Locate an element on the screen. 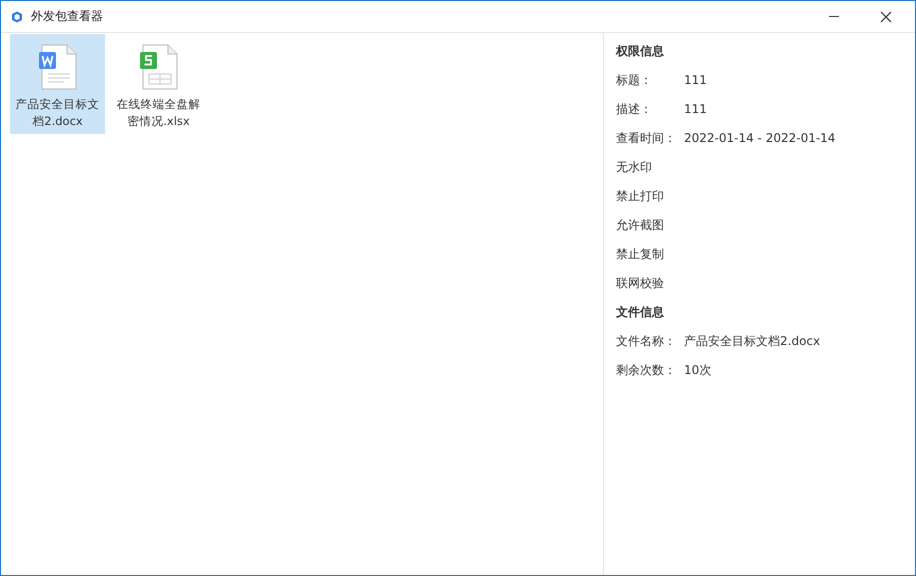  info-label: 文件名称： is located at coordinates (646, 341).